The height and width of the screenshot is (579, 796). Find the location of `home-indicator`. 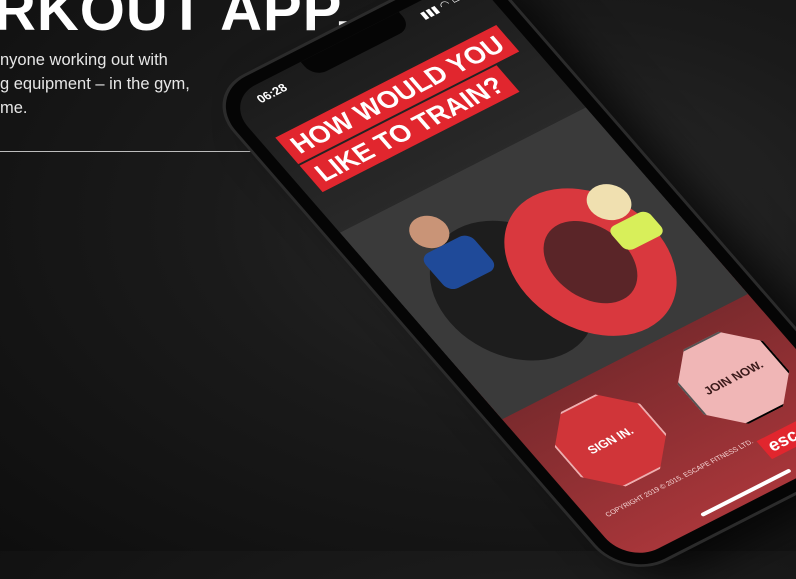

home-indicator is located at coordinates (745, 492).